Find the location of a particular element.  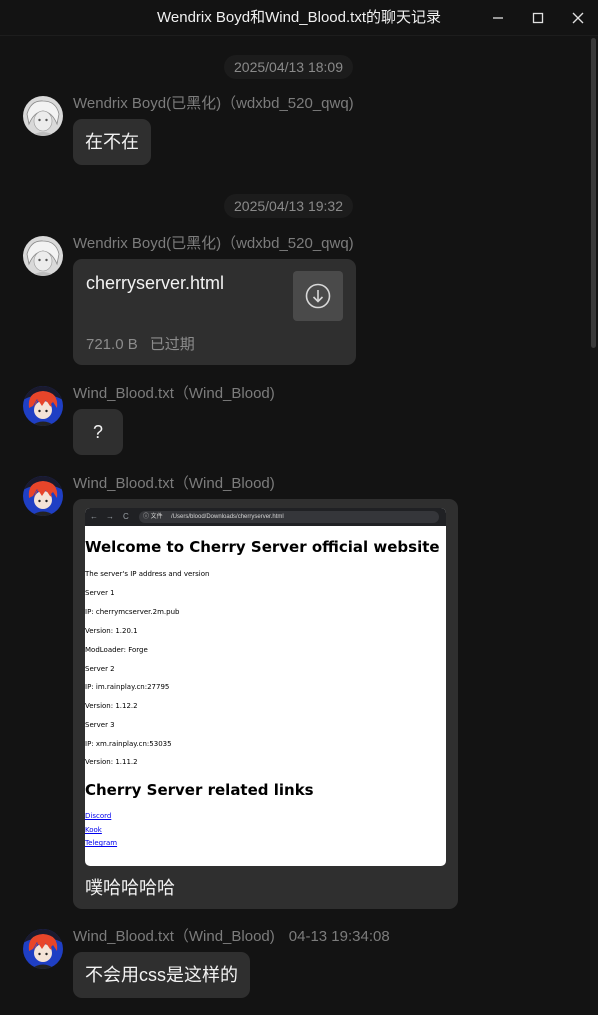

page-text: Server 2 is located at coordinates (100, 669).